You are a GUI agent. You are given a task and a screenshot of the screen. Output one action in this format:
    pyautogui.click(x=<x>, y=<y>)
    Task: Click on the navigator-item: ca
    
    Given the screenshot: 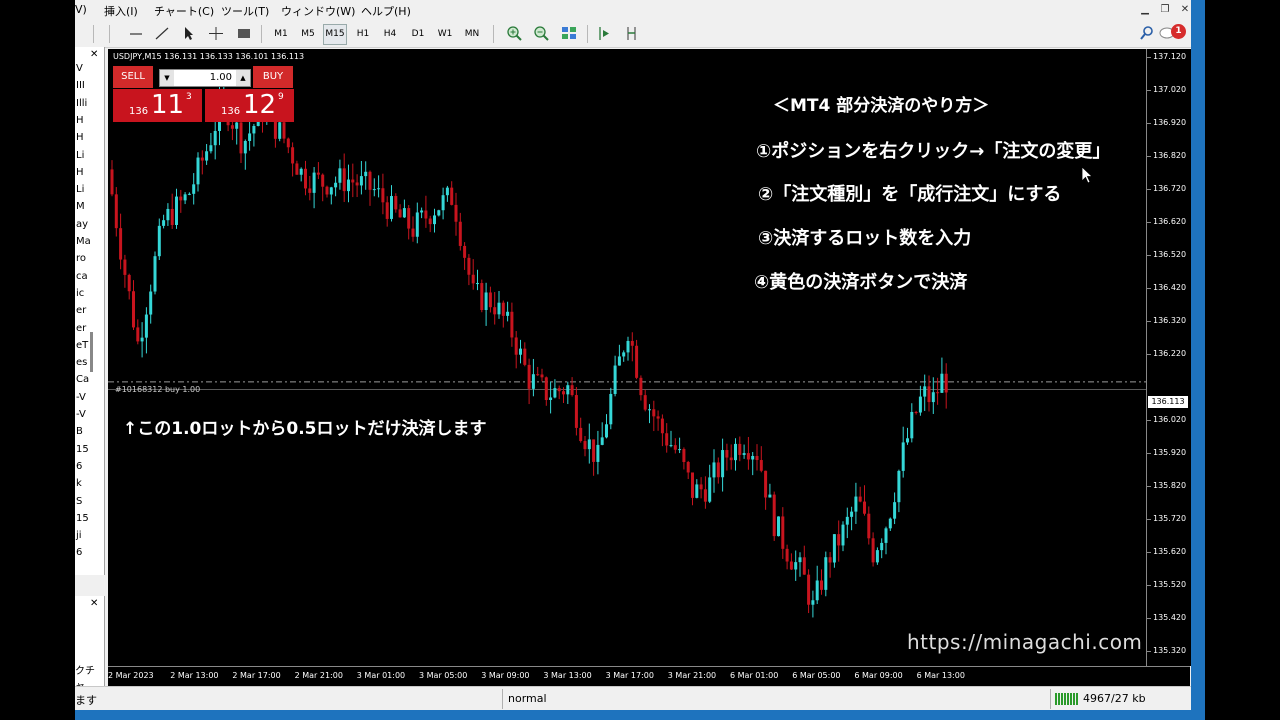 What is the action you would take?
    pyautogui.click(x=82, y=276)
    